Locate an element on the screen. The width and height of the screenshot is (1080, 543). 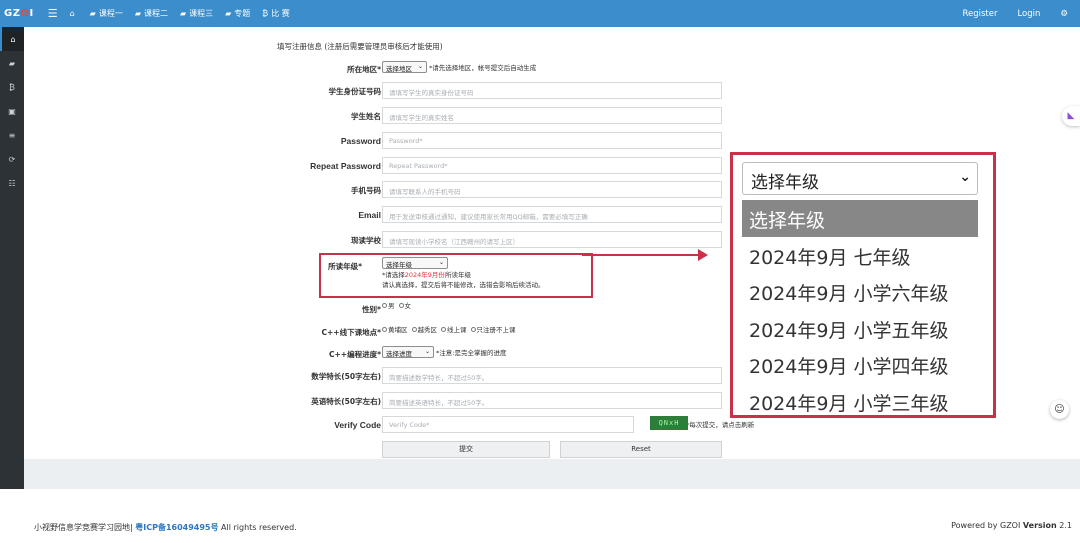
sidebar-image-icon: ▣ is located at coordinates (12, 111).